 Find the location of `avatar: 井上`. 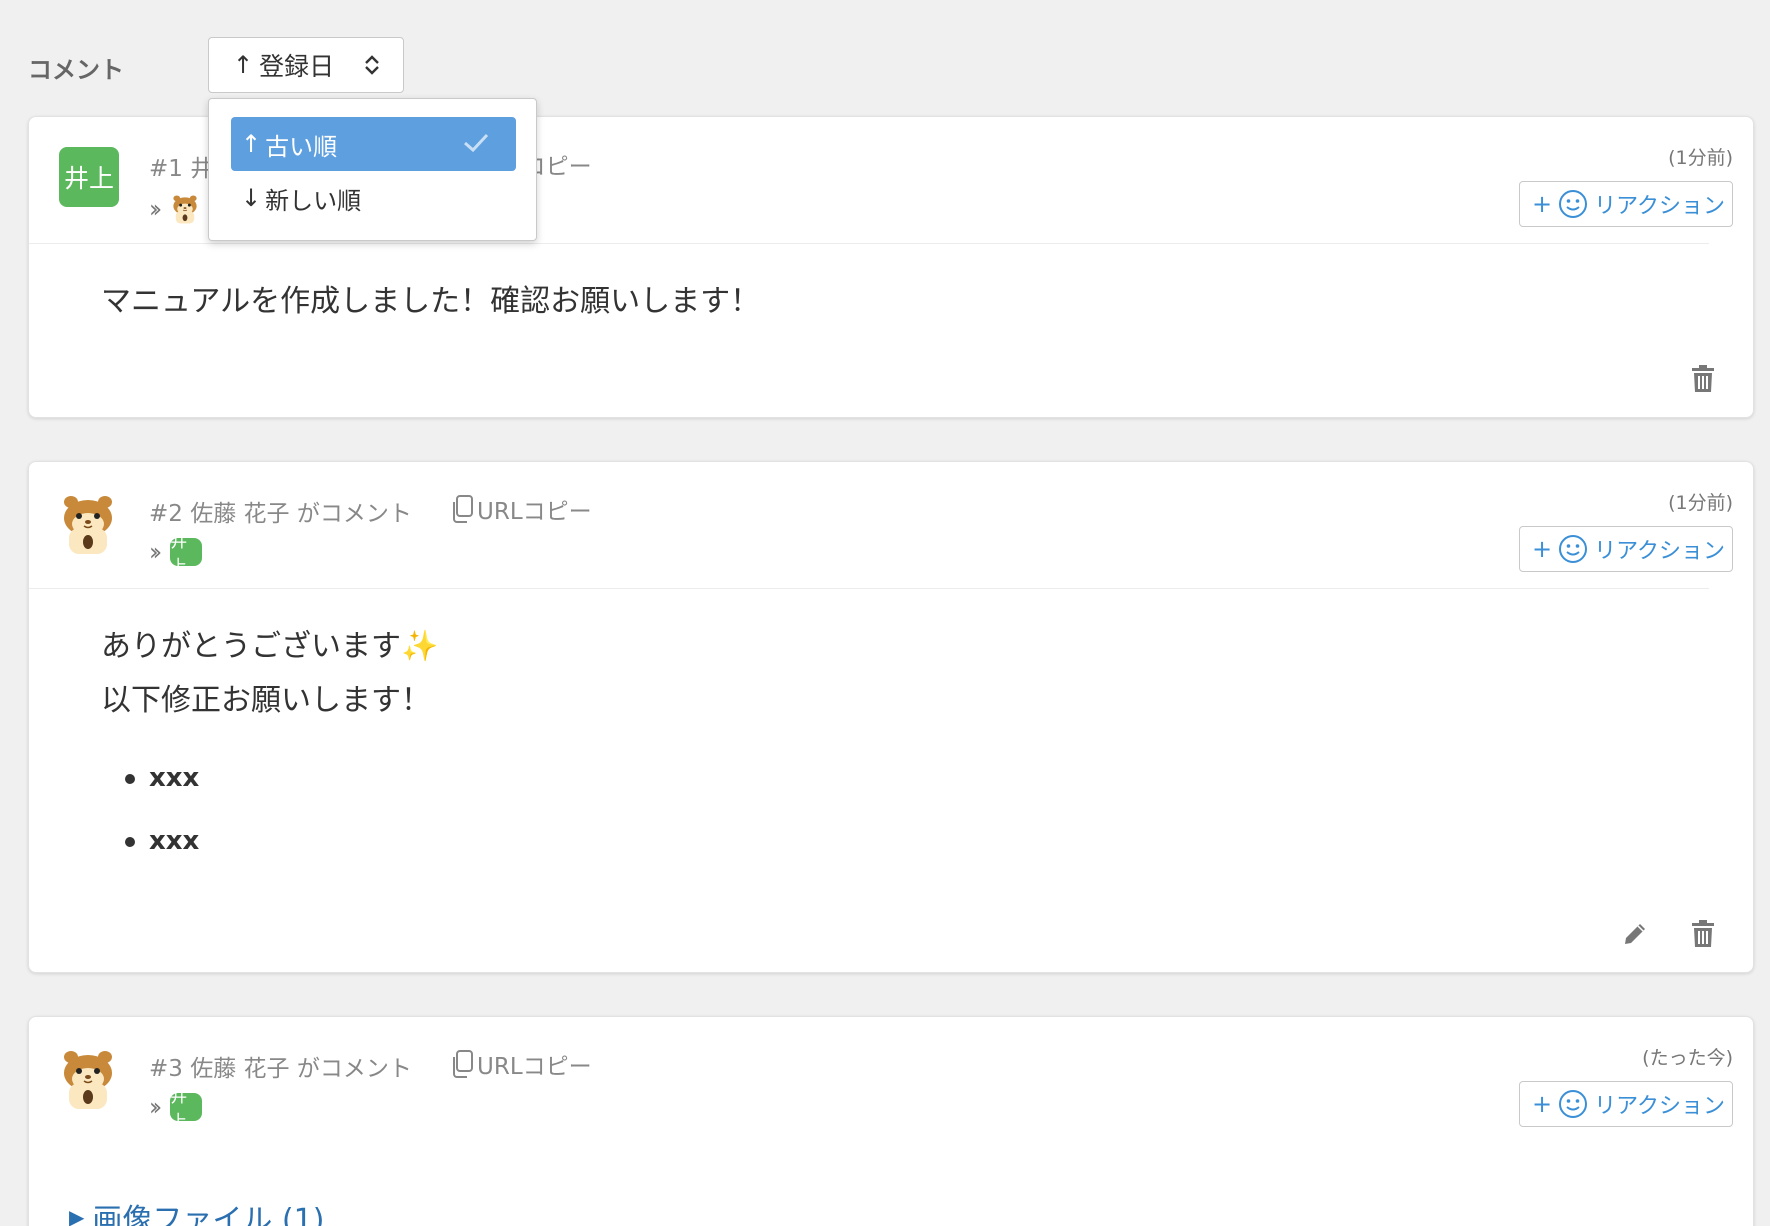

avatar: 井上 is located at coordinates (89, 177).